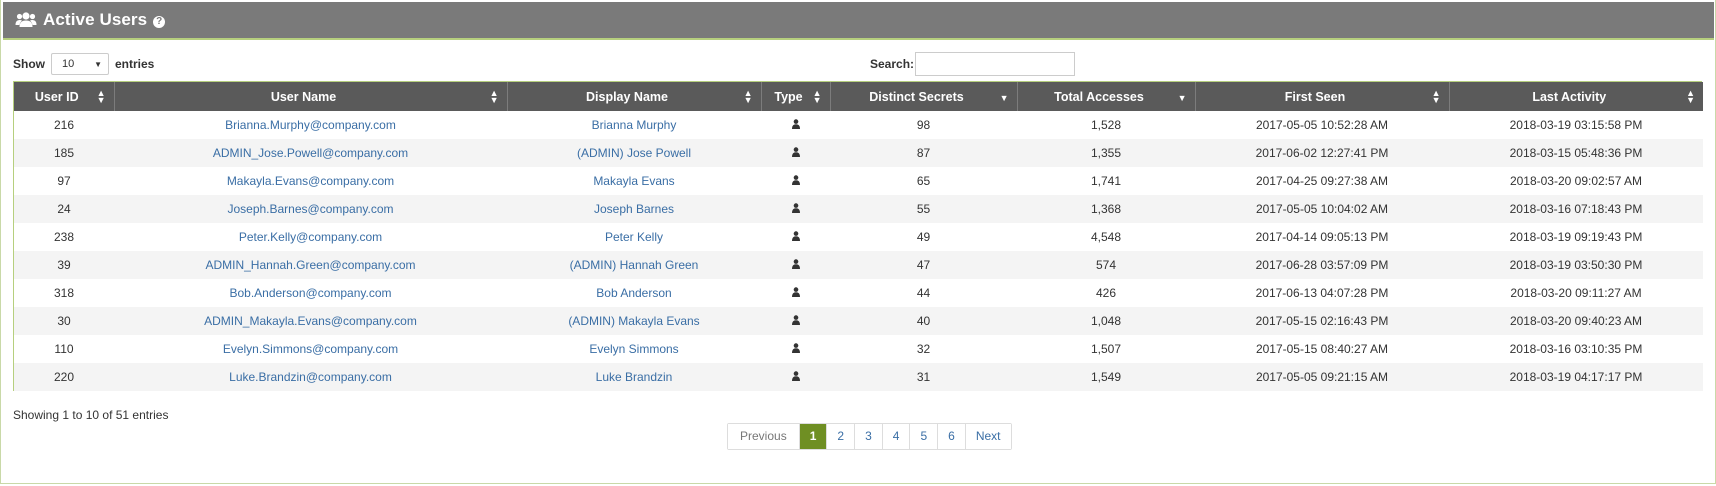  I want to click on cell-display-name: (ADMIN) Jose Powell, so click(634, 153).